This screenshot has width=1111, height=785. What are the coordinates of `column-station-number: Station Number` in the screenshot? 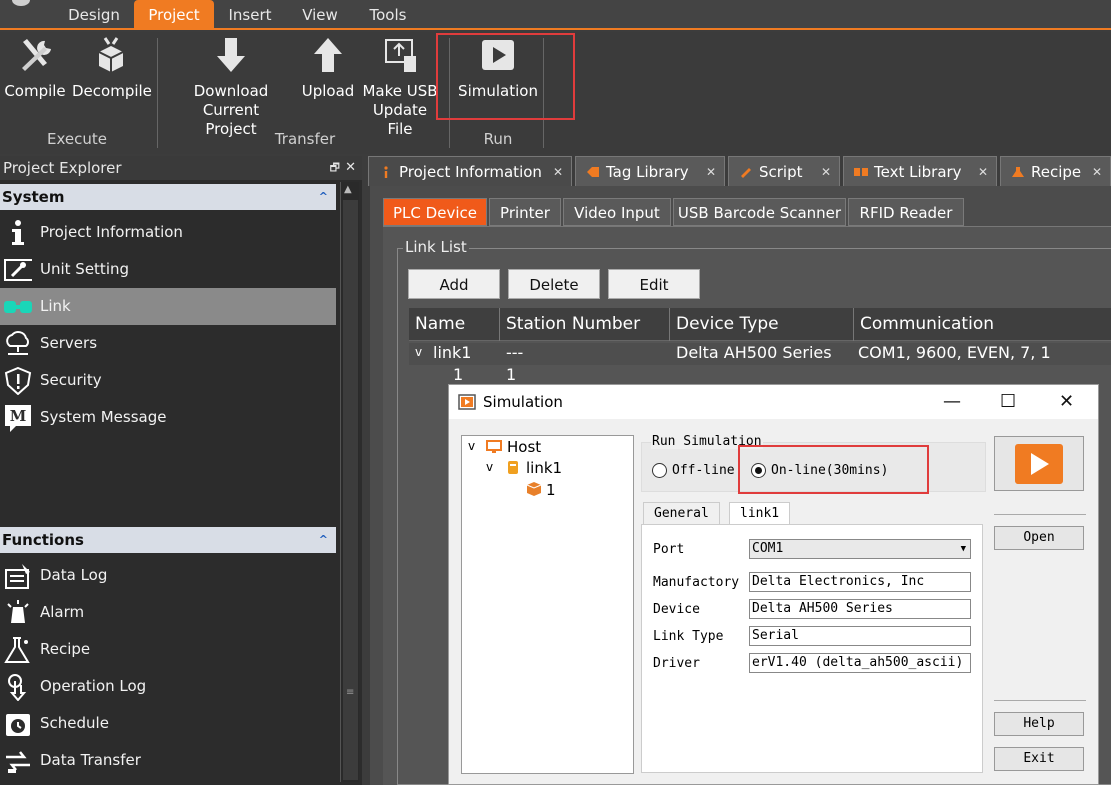 It's located at (585, 324).